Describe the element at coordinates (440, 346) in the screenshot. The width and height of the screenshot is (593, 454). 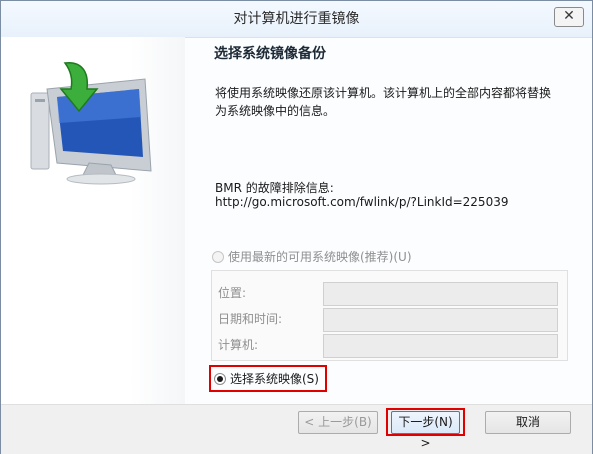
I see `computer-field` at that location.